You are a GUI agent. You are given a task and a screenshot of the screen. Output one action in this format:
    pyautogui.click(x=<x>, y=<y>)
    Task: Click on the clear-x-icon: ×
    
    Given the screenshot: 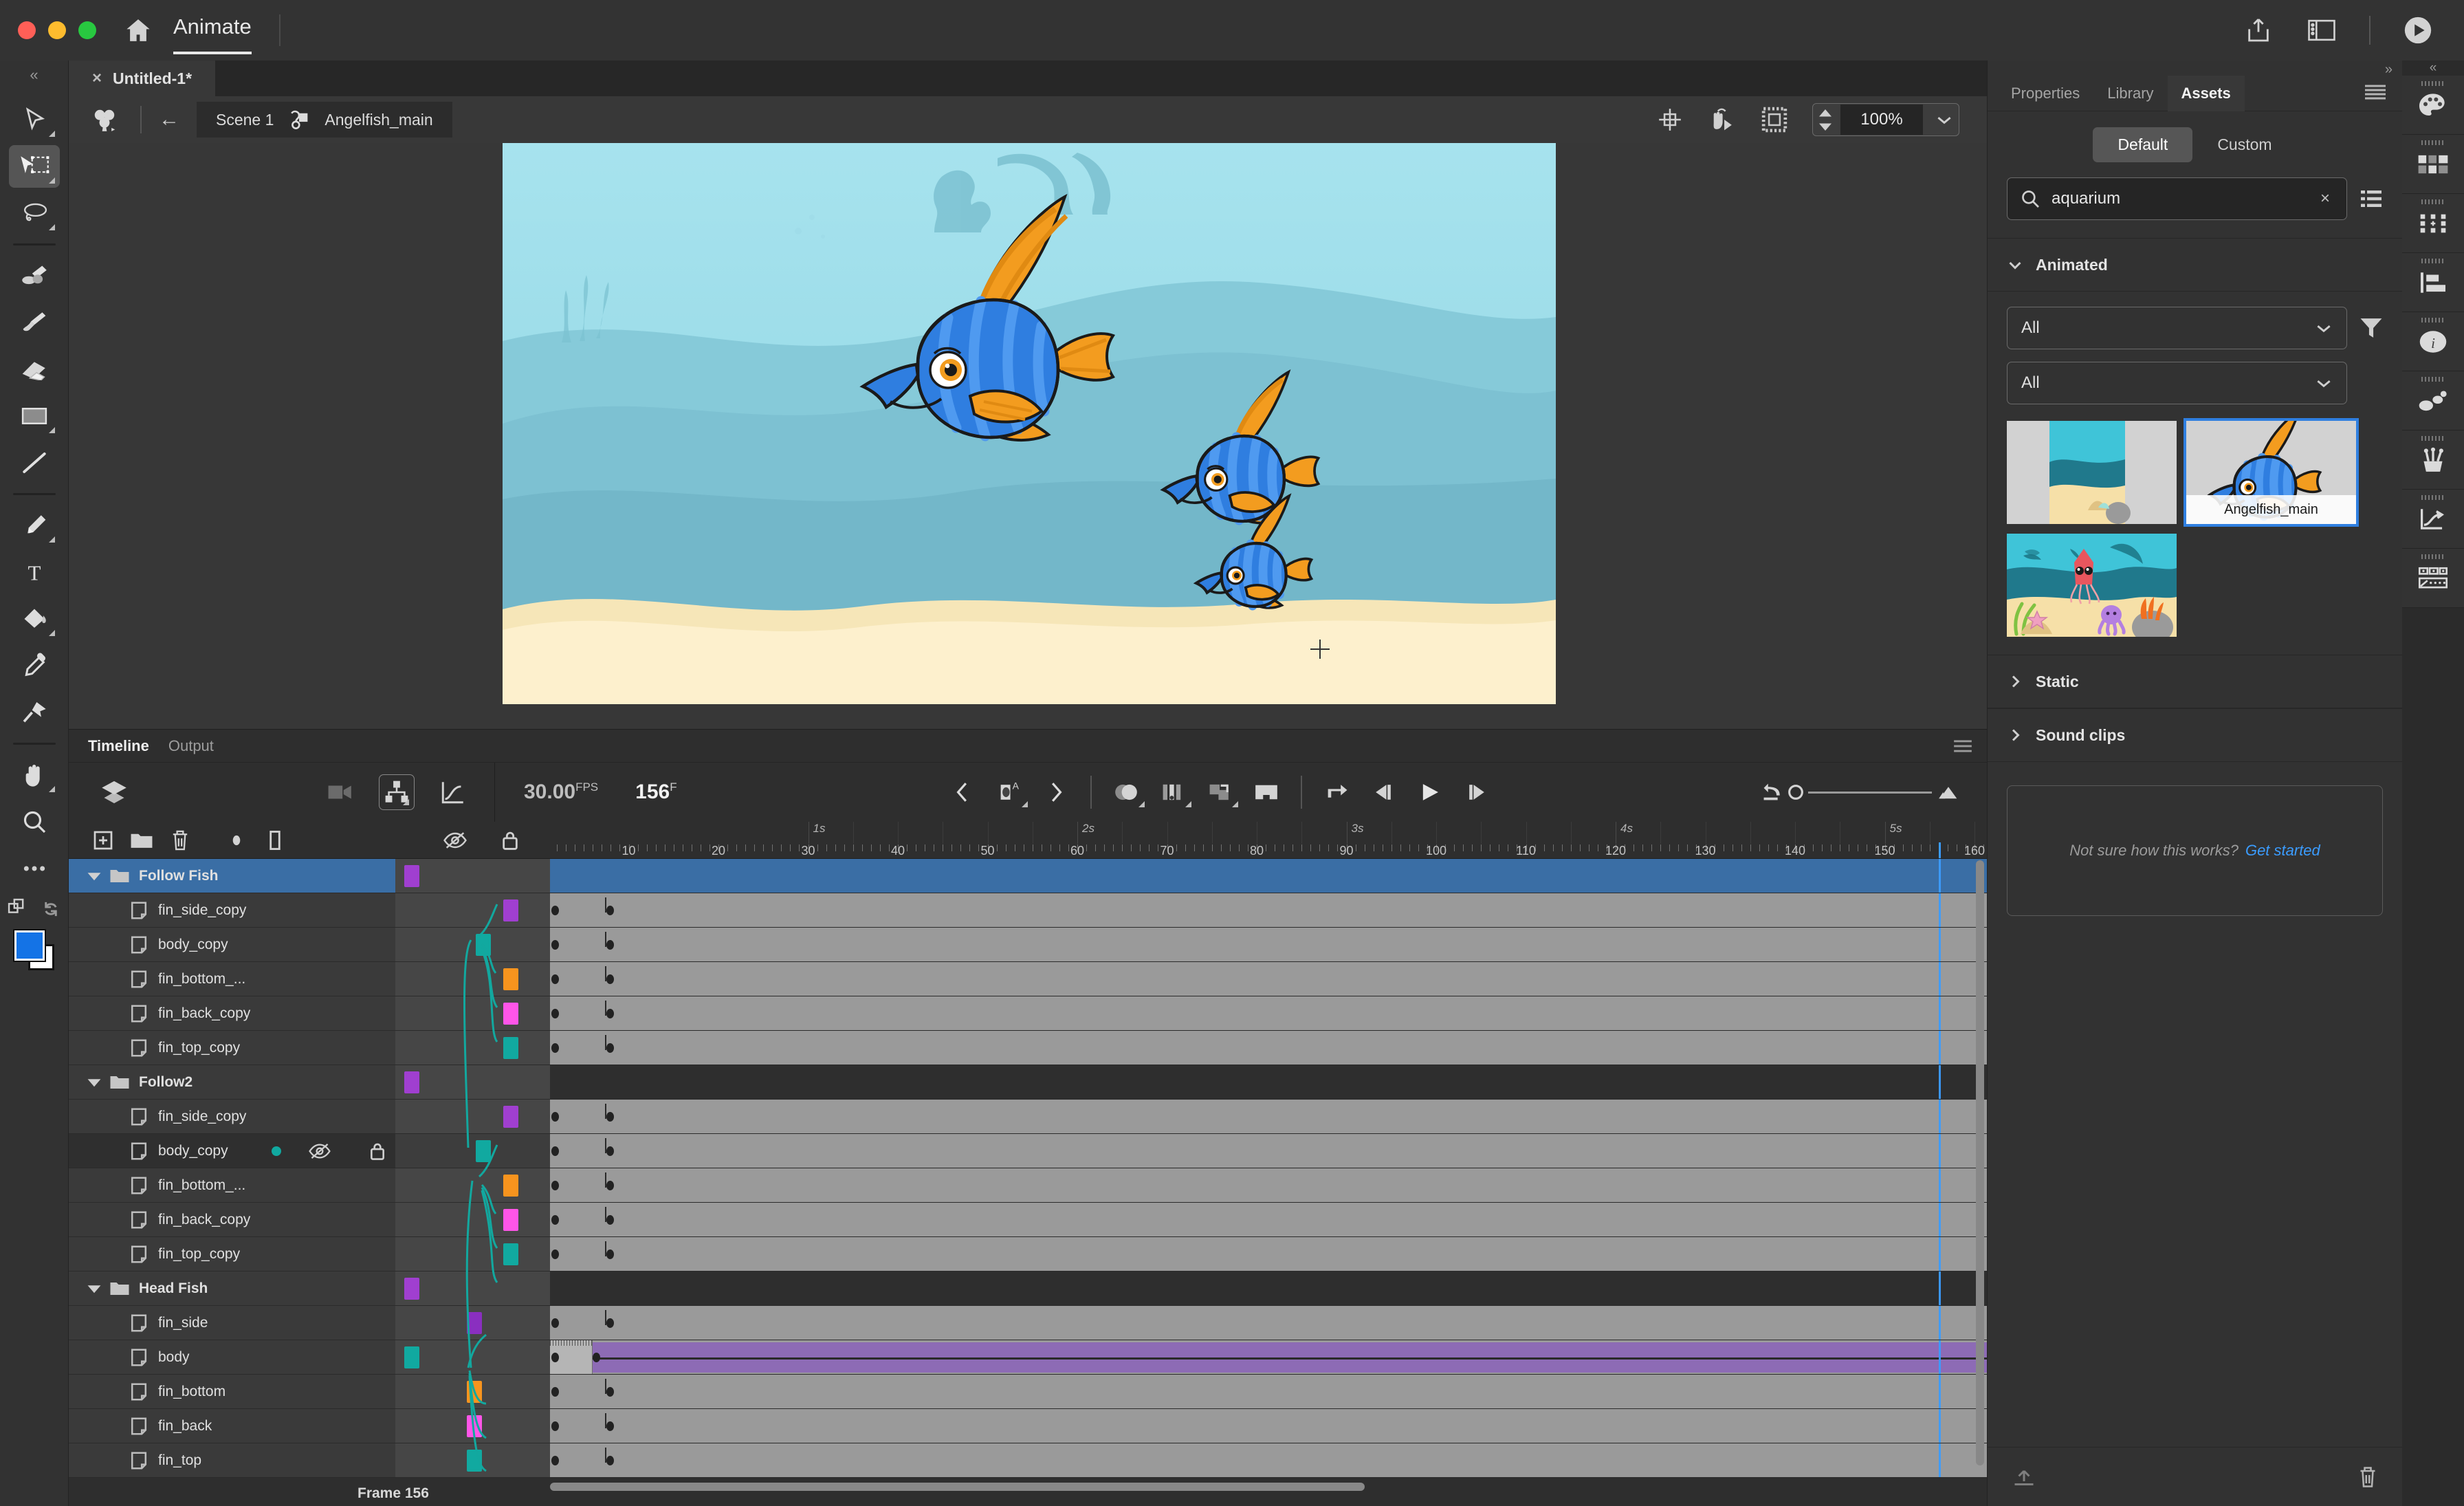 What is the action you would take?
    pyautogui.click(x=2325, y=198)
    